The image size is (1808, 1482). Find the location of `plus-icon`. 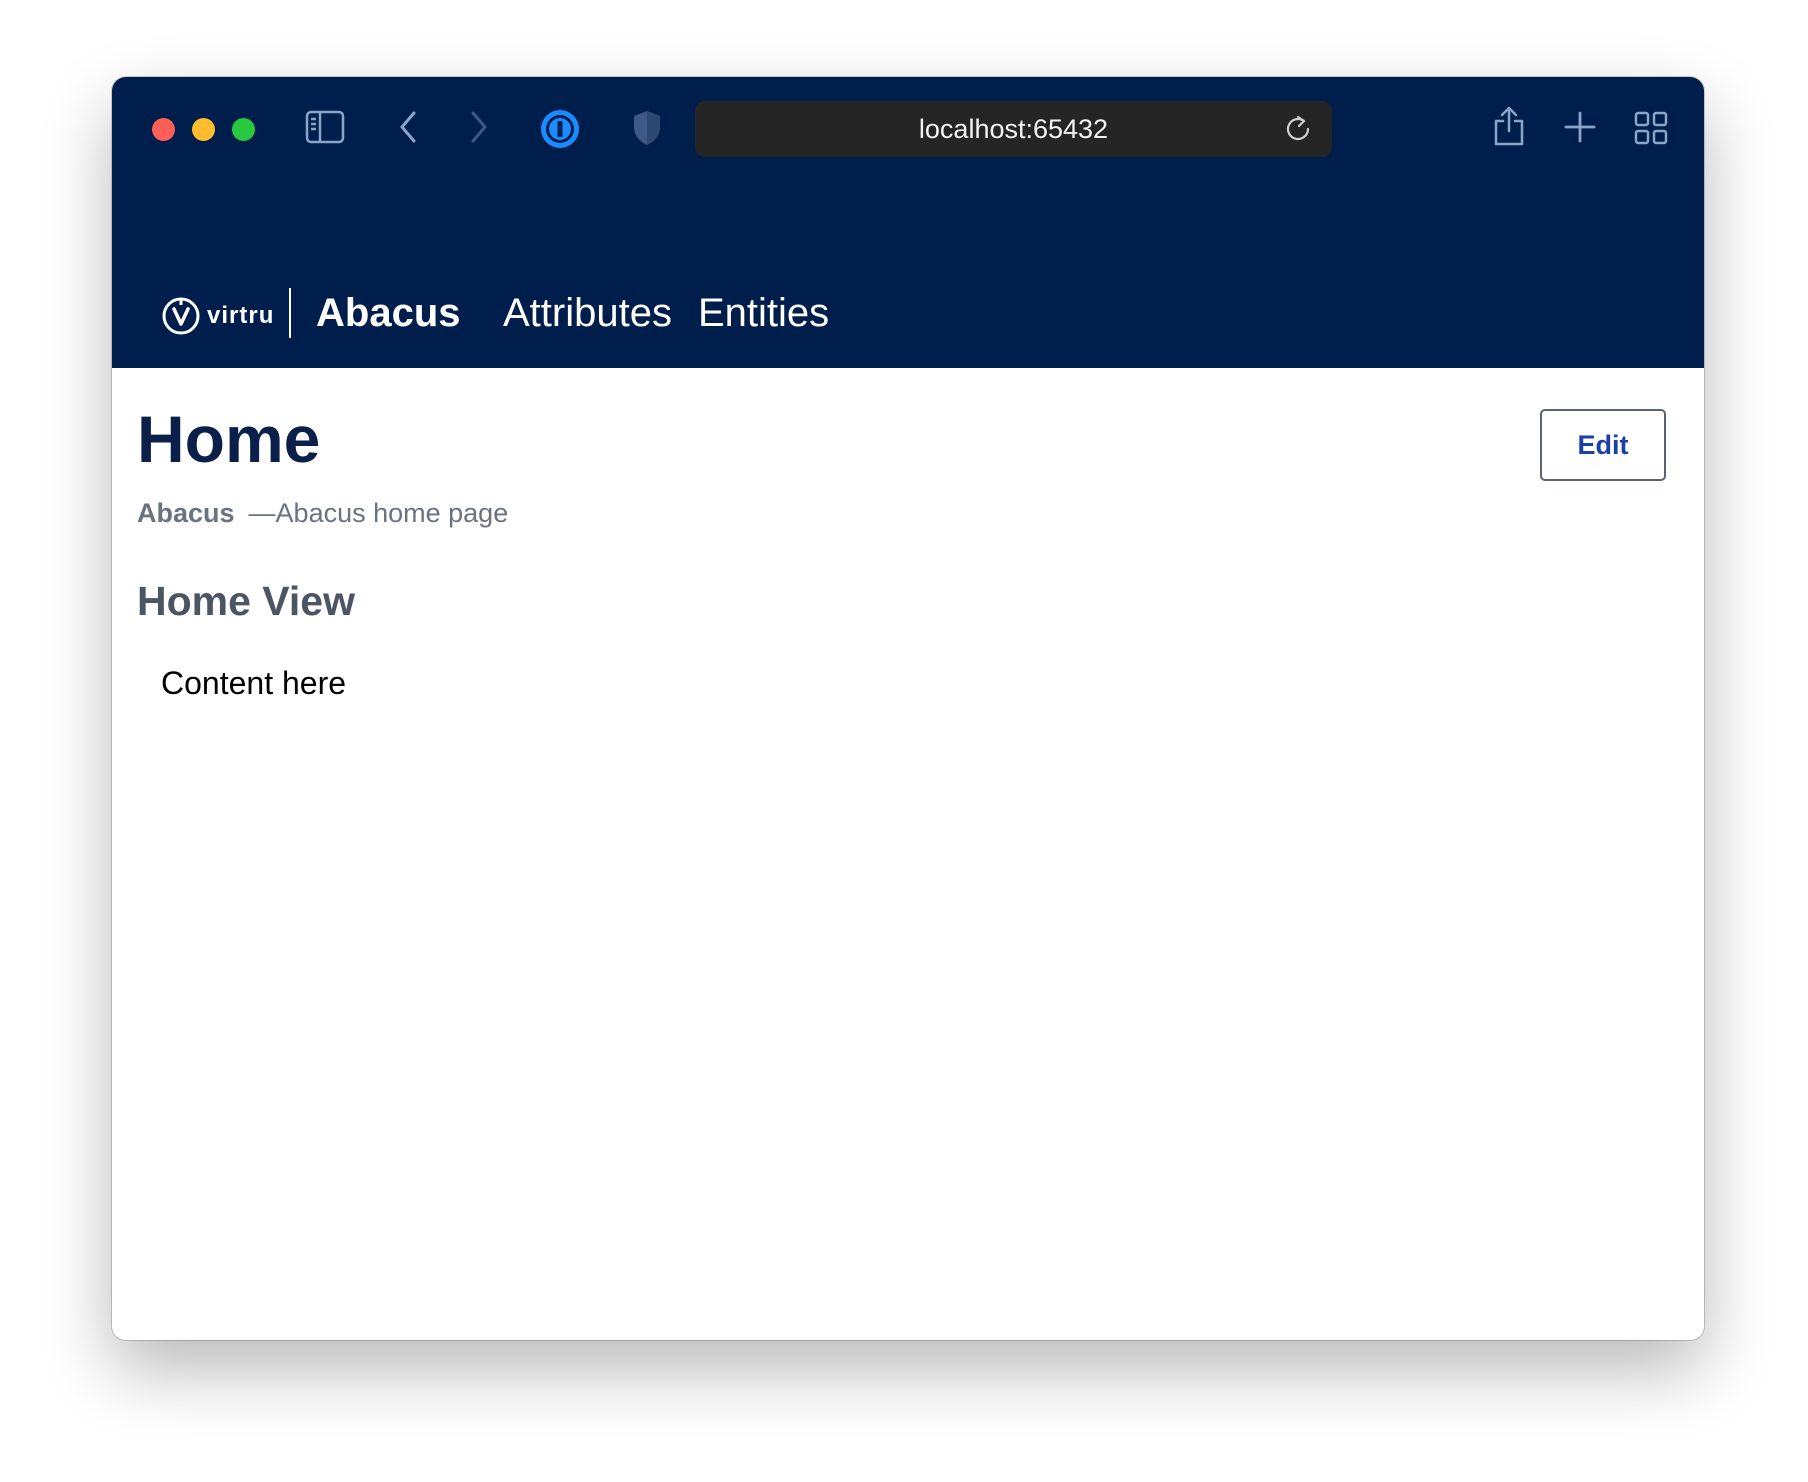

plus-icon is located at coordinates (1580, 127).